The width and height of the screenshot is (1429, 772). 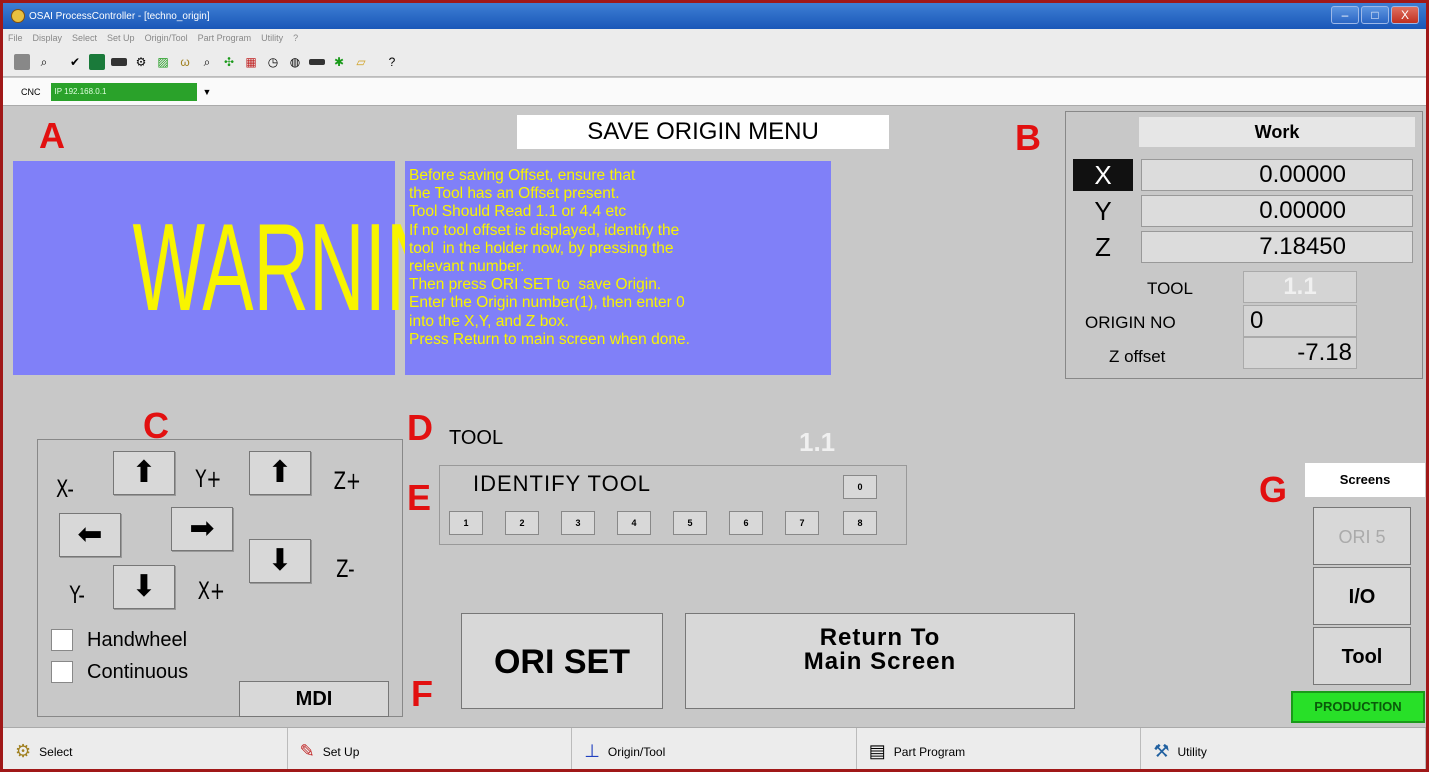 What do you see at coordinates (225, 38) in the screenshot?
I see `menu-part-program: Part Program` at bounding box center [225, 38].